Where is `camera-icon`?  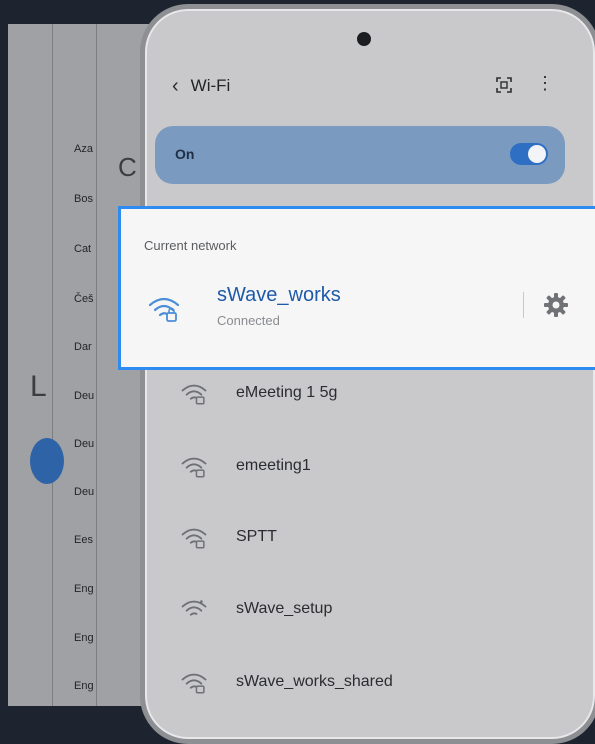 camera-icon is located at coordinates (364, 39).